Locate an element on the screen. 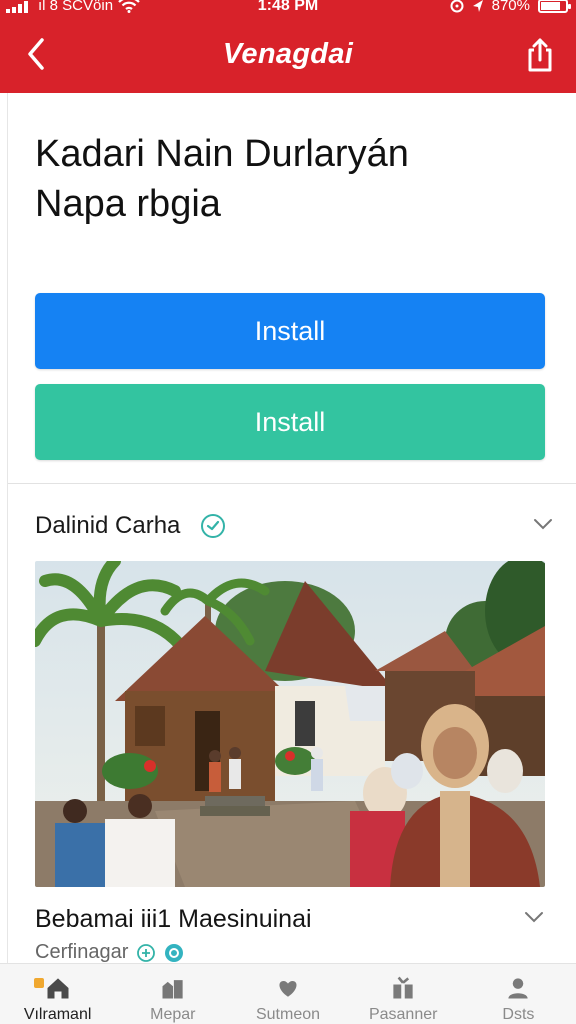 This screenshot has height=1024, width=576. nav-item-heart: Sutmeon is located at coordinates (287, 994).